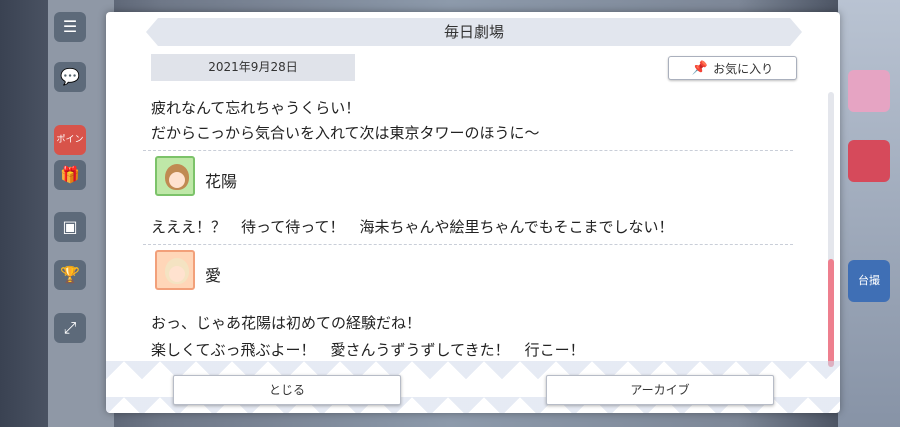 This screenshot has width=900, height=427. Describe the element at coordinates (256, 108) in the screenshot. I see `dialogue-line: 疲れなんて忘れちゃうくらい！` at that location.